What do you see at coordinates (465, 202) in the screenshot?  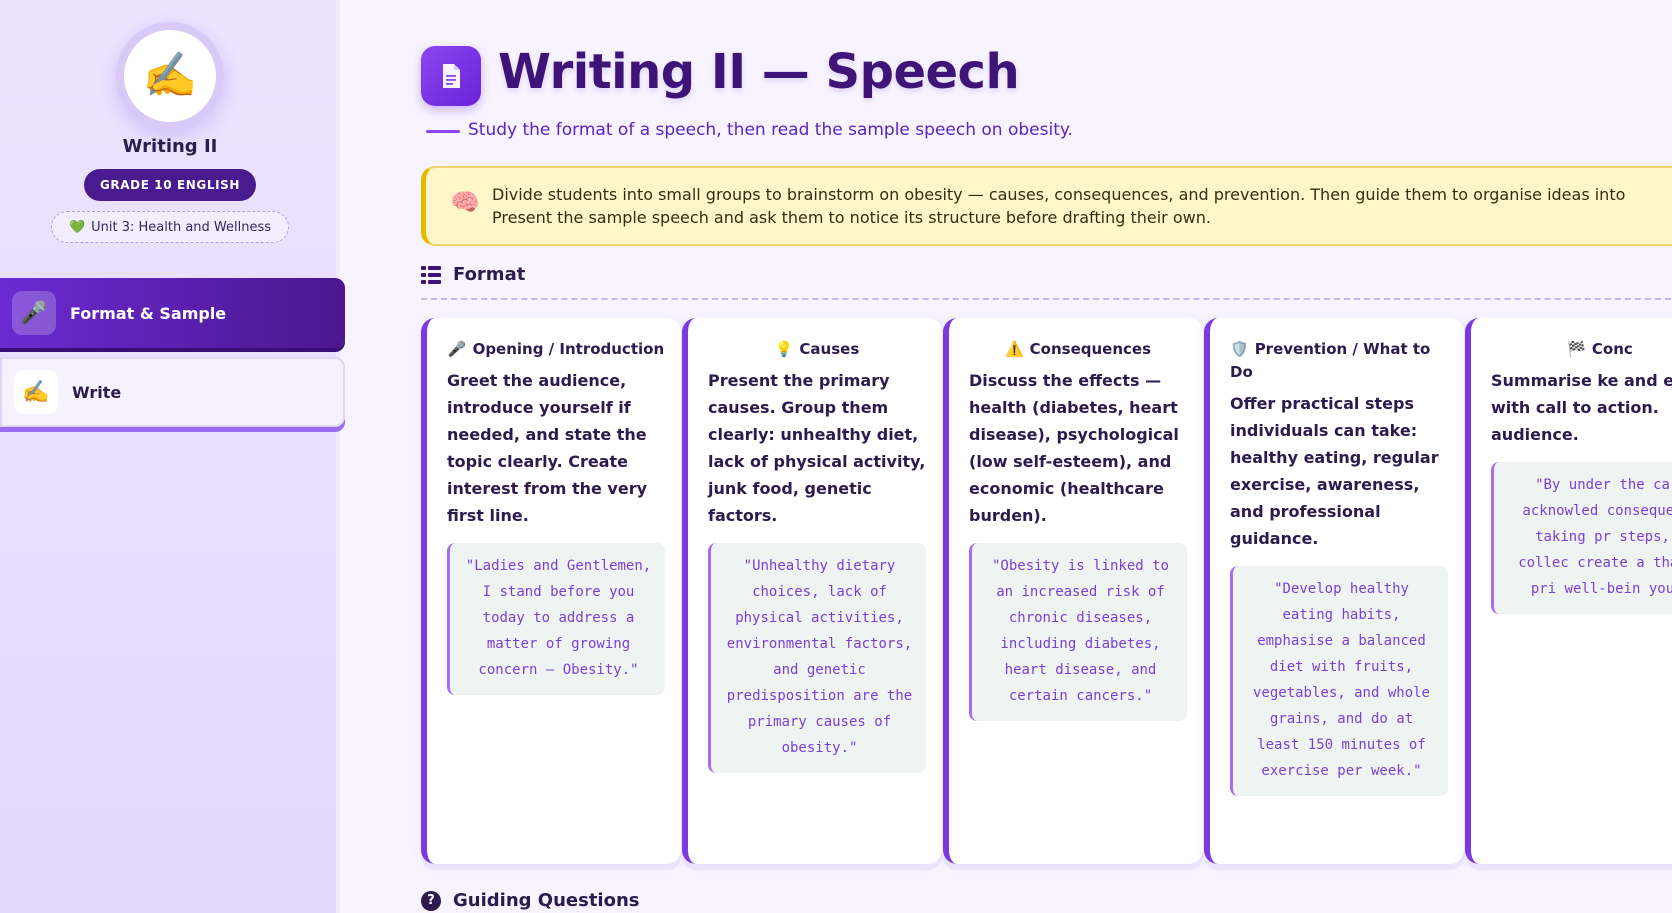 I see `brain-icon: 🧠` at bounding box center [465, 202].